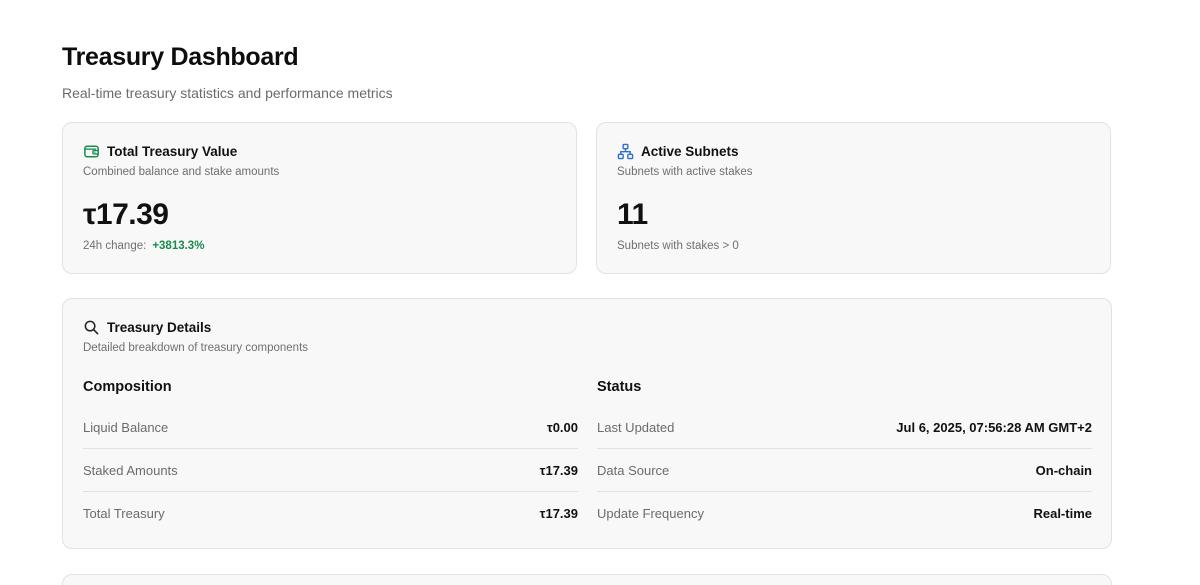 The image size is (1200, 585). What do you see at coordinates (178, 246) in the screenshot?
I see `change-value: +3813.3%` at bounding box center [178, 246].